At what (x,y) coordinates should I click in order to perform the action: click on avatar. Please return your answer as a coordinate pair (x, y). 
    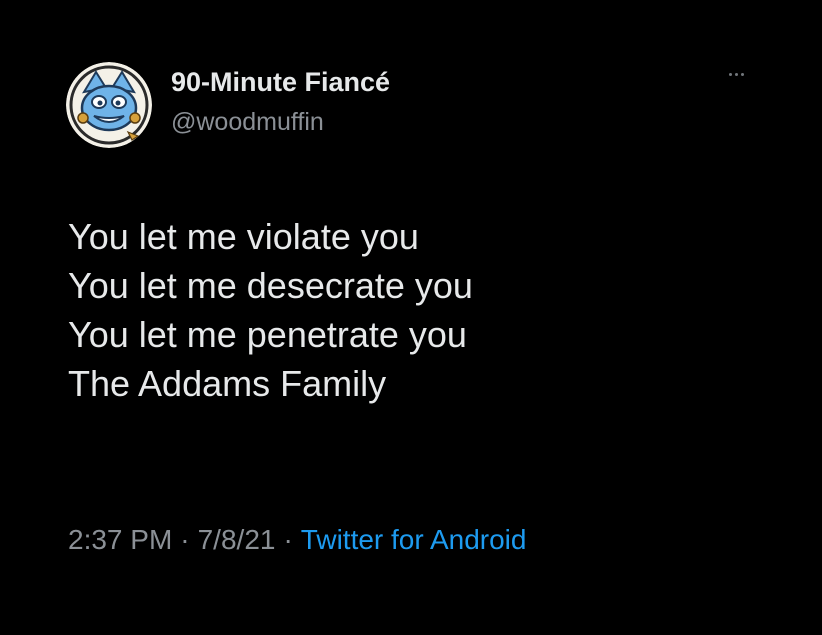
    Looking at the image, I should click on (109, 105).